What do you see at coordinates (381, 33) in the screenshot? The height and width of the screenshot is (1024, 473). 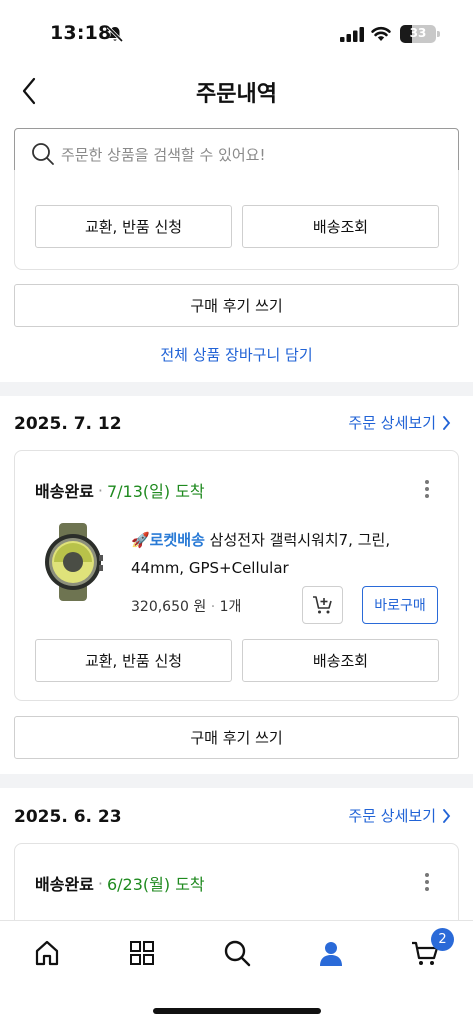 I see `wifi-icon` at bounding box center [381, 33].